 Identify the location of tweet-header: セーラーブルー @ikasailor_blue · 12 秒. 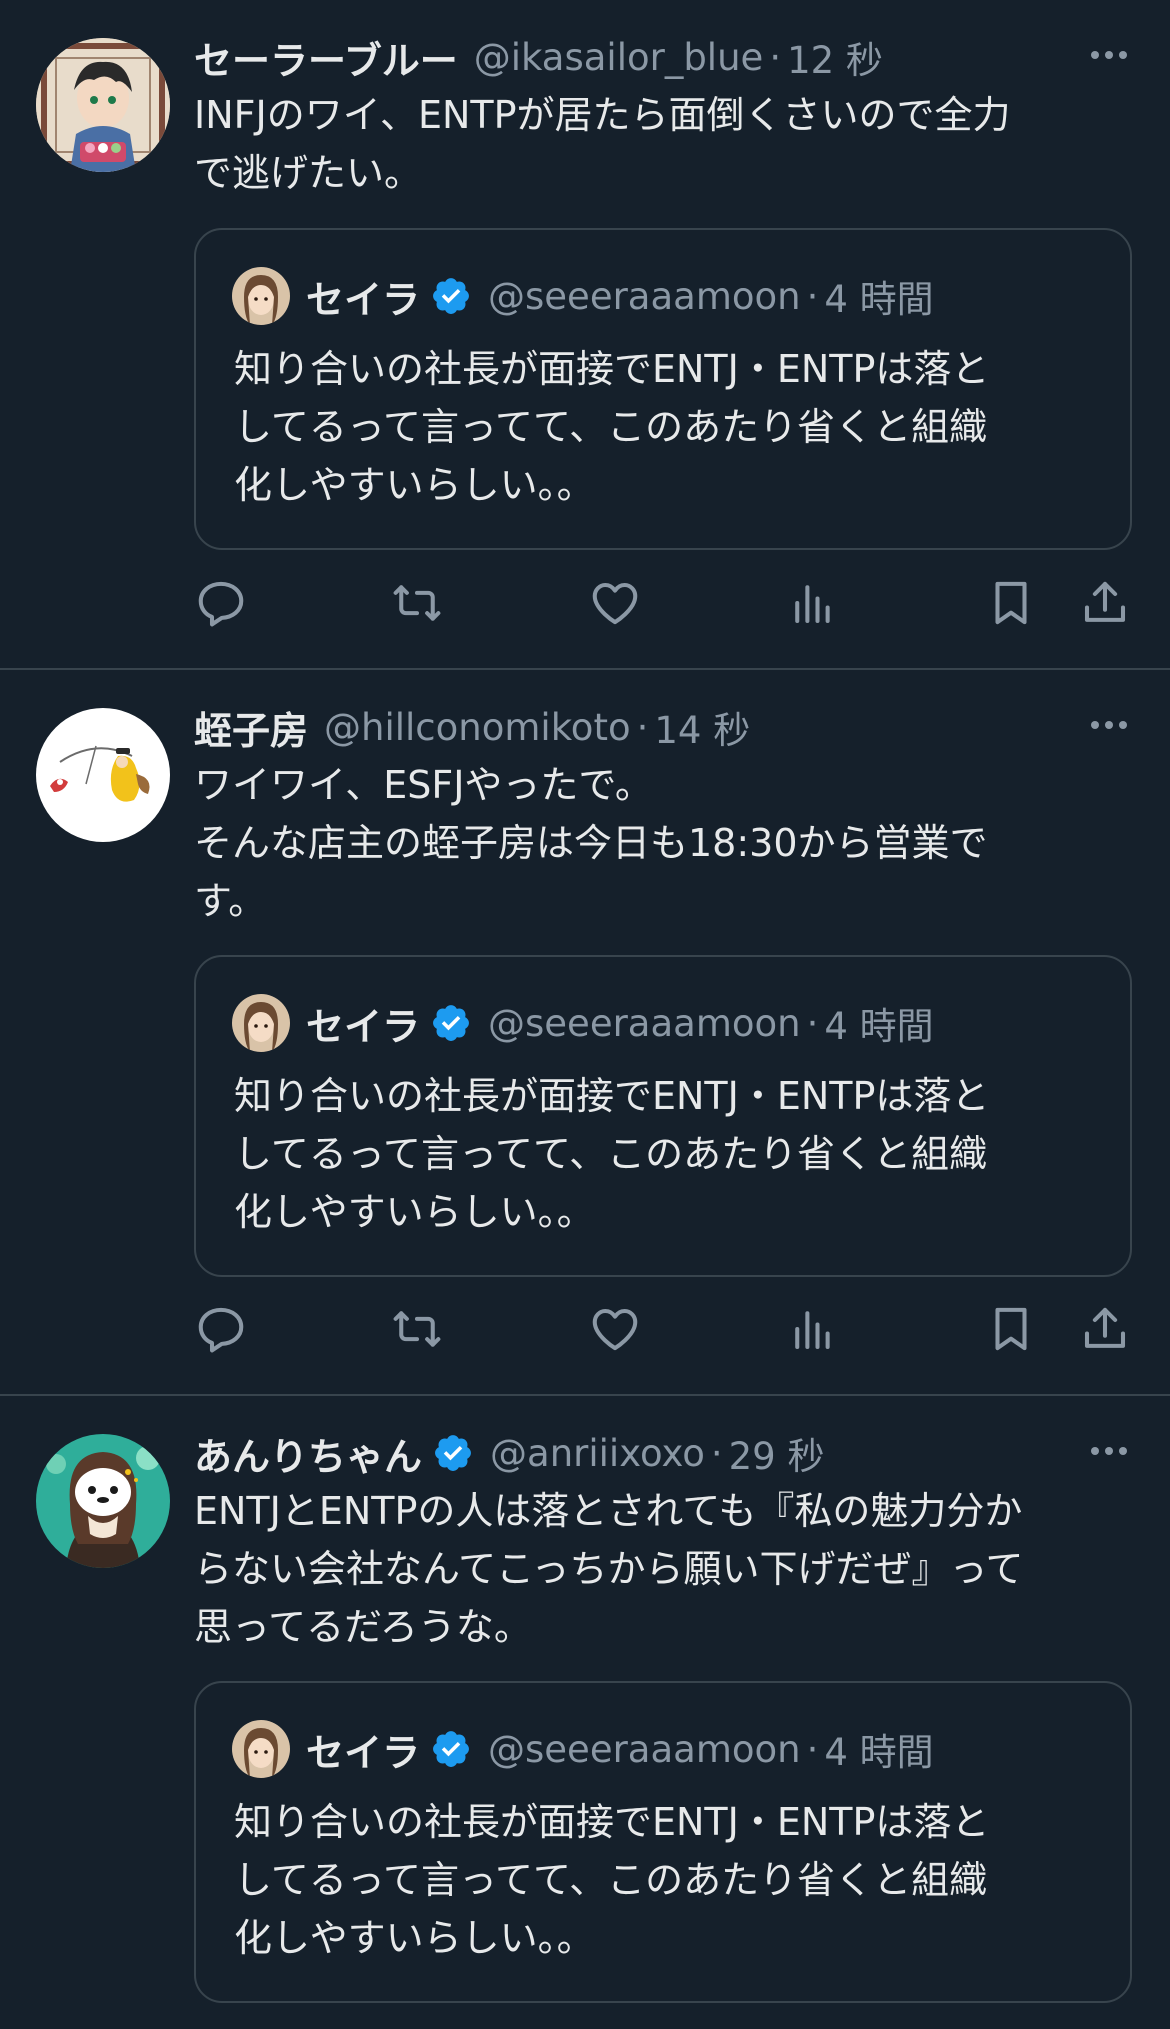
(662, 57).